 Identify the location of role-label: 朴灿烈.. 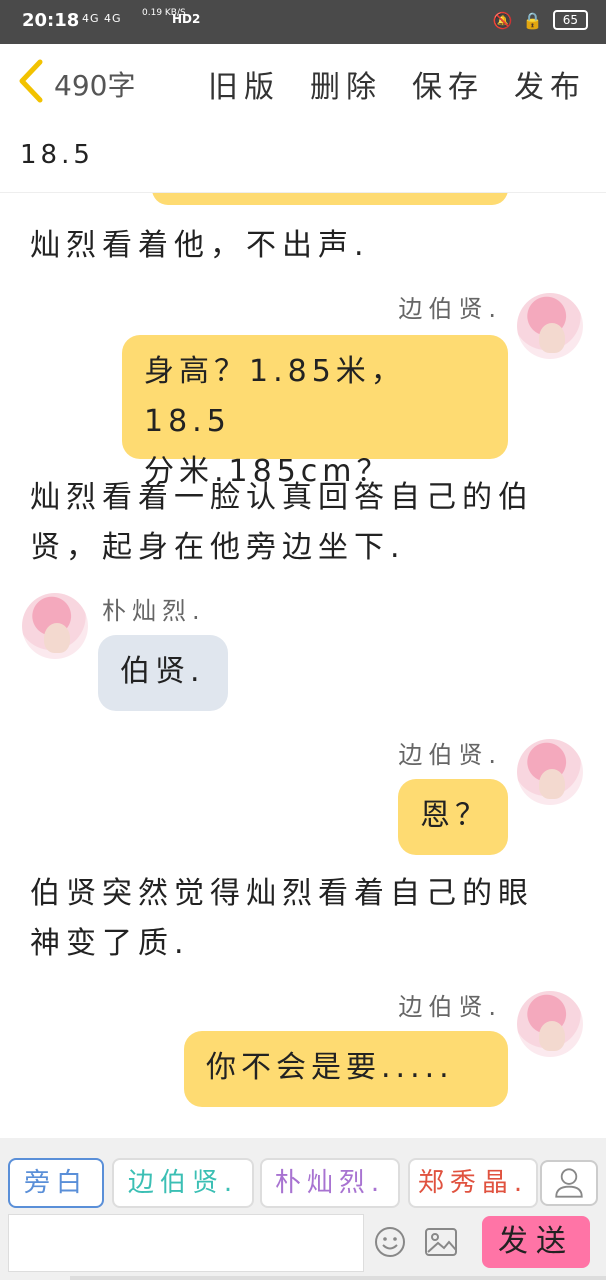
(330, 1183).